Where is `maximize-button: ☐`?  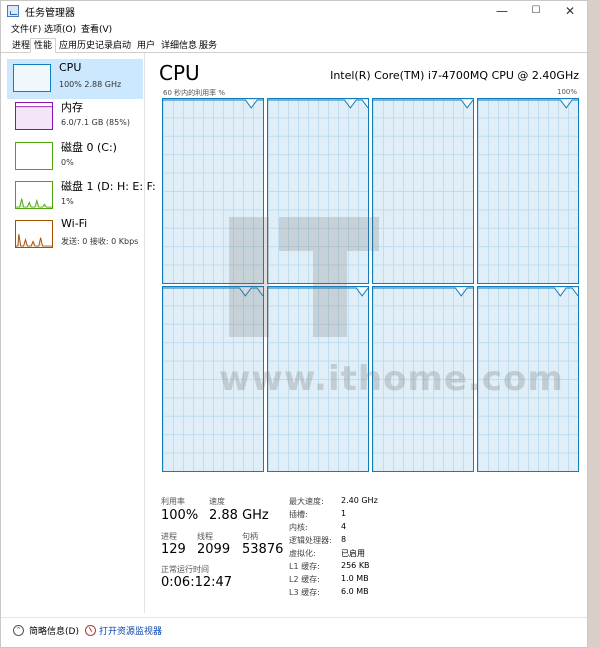 maximize-button: ☐ is located at coordinates (536, 11).